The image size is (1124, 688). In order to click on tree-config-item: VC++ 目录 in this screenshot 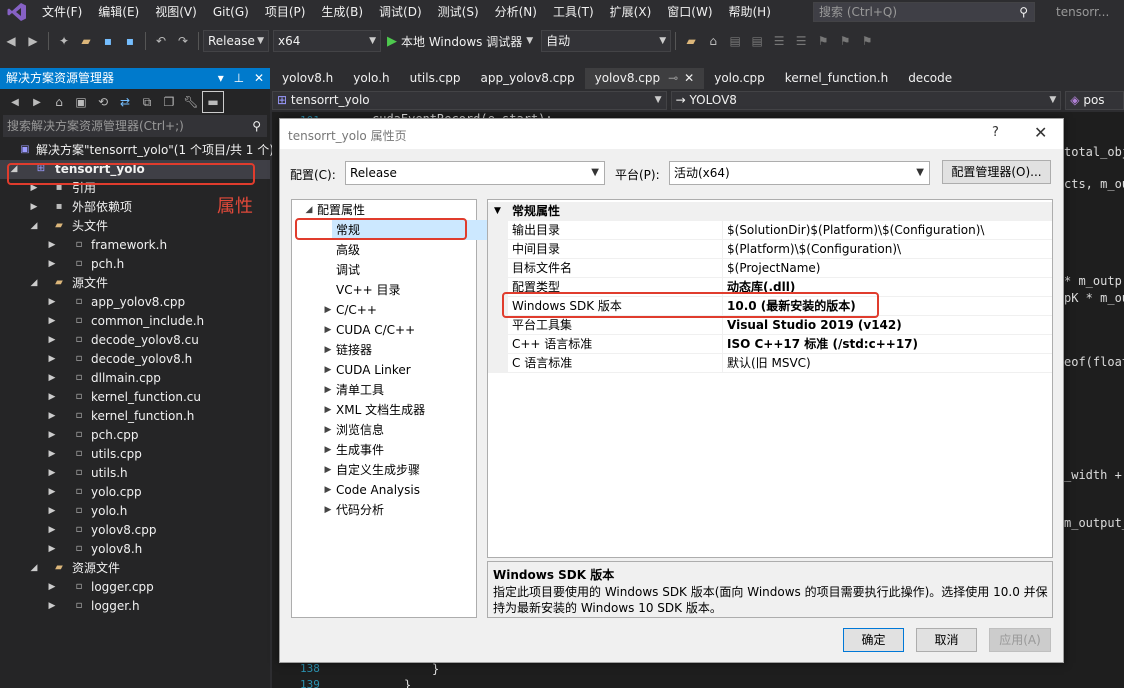, I will do `click(368, 290)`.